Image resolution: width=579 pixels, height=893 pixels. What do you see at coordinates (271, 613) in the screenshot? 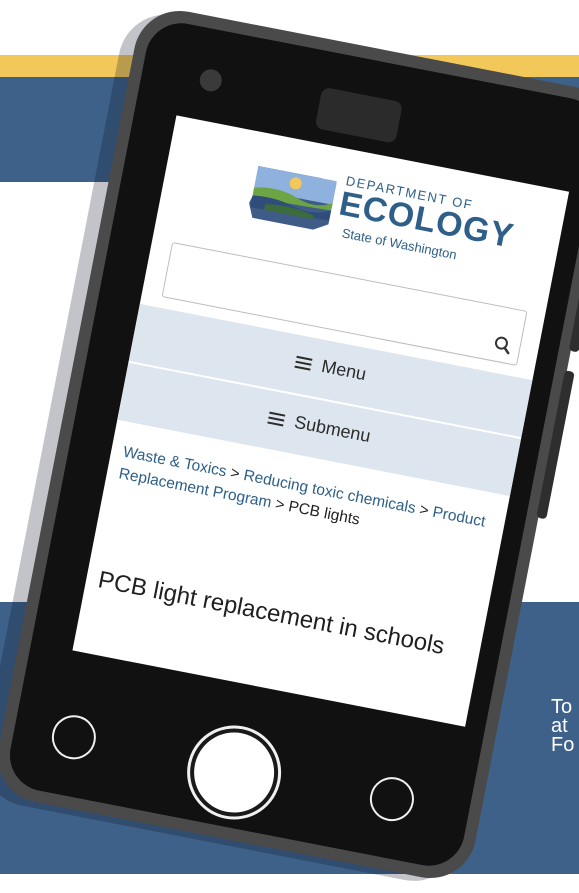
I see `page-title: PCB light replacement in schools` at bounding box center [271, 613].